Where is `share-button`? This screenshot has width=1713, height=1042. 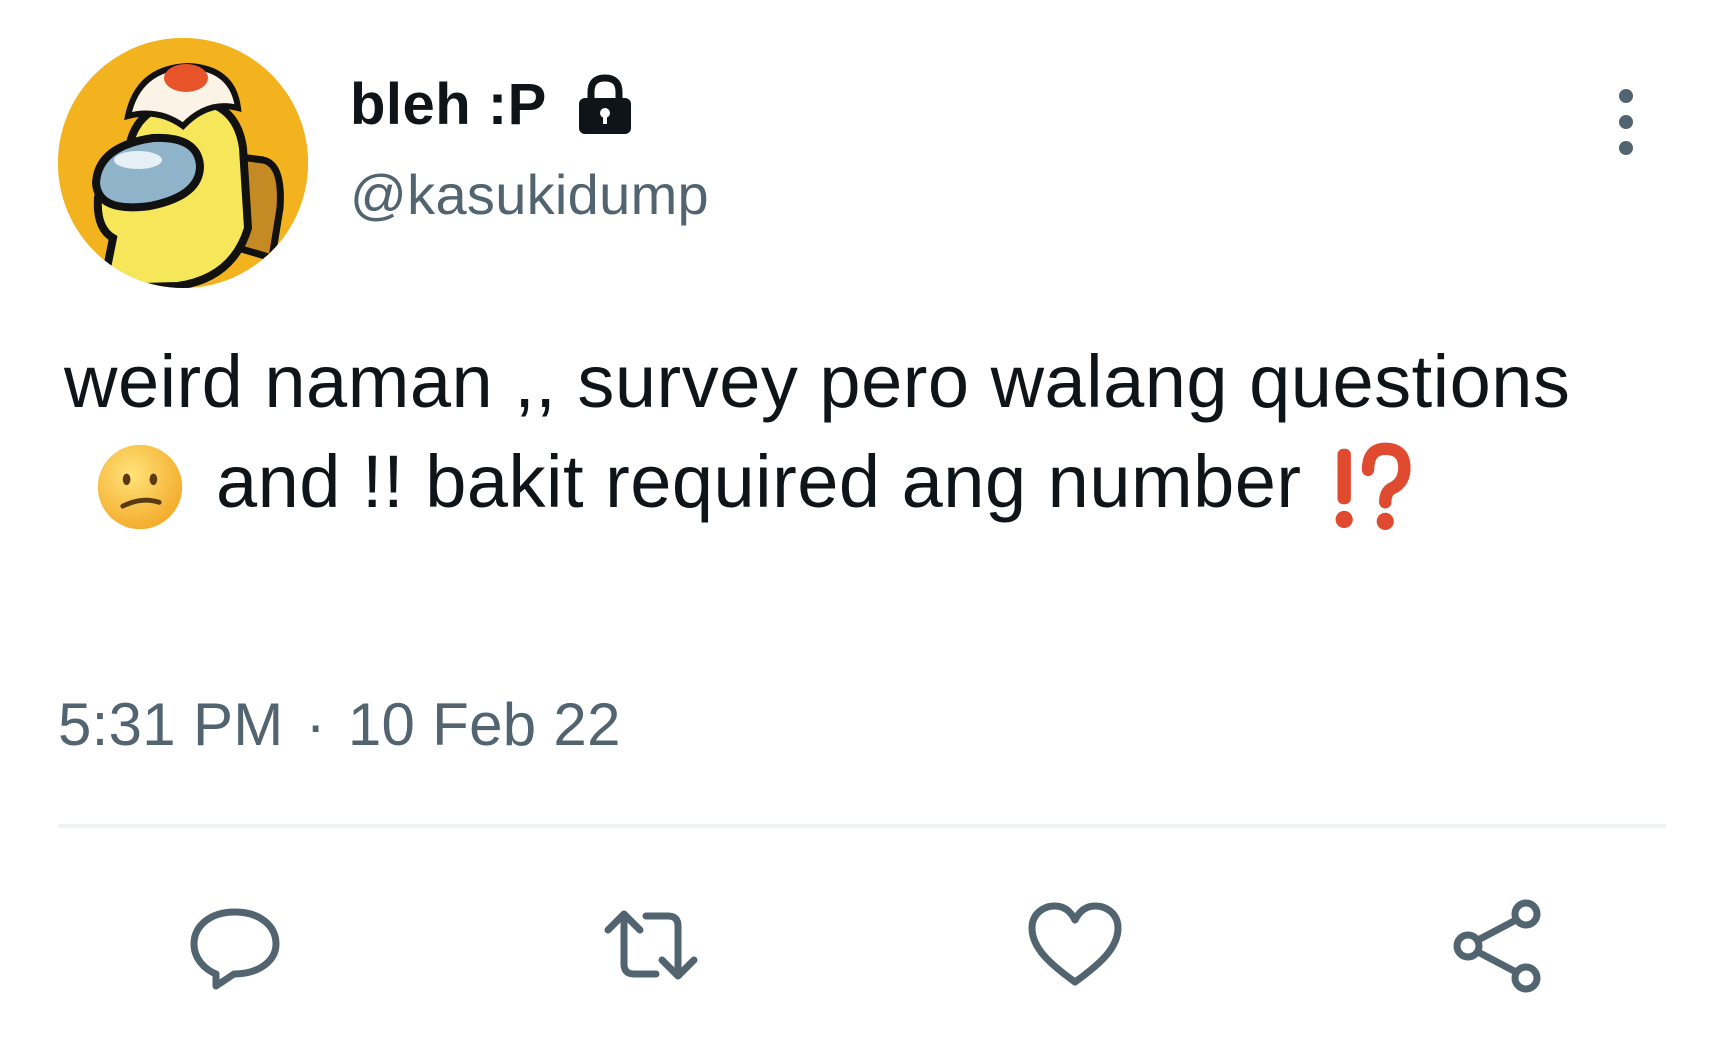
share-button is located at coordinates (1499, 945).